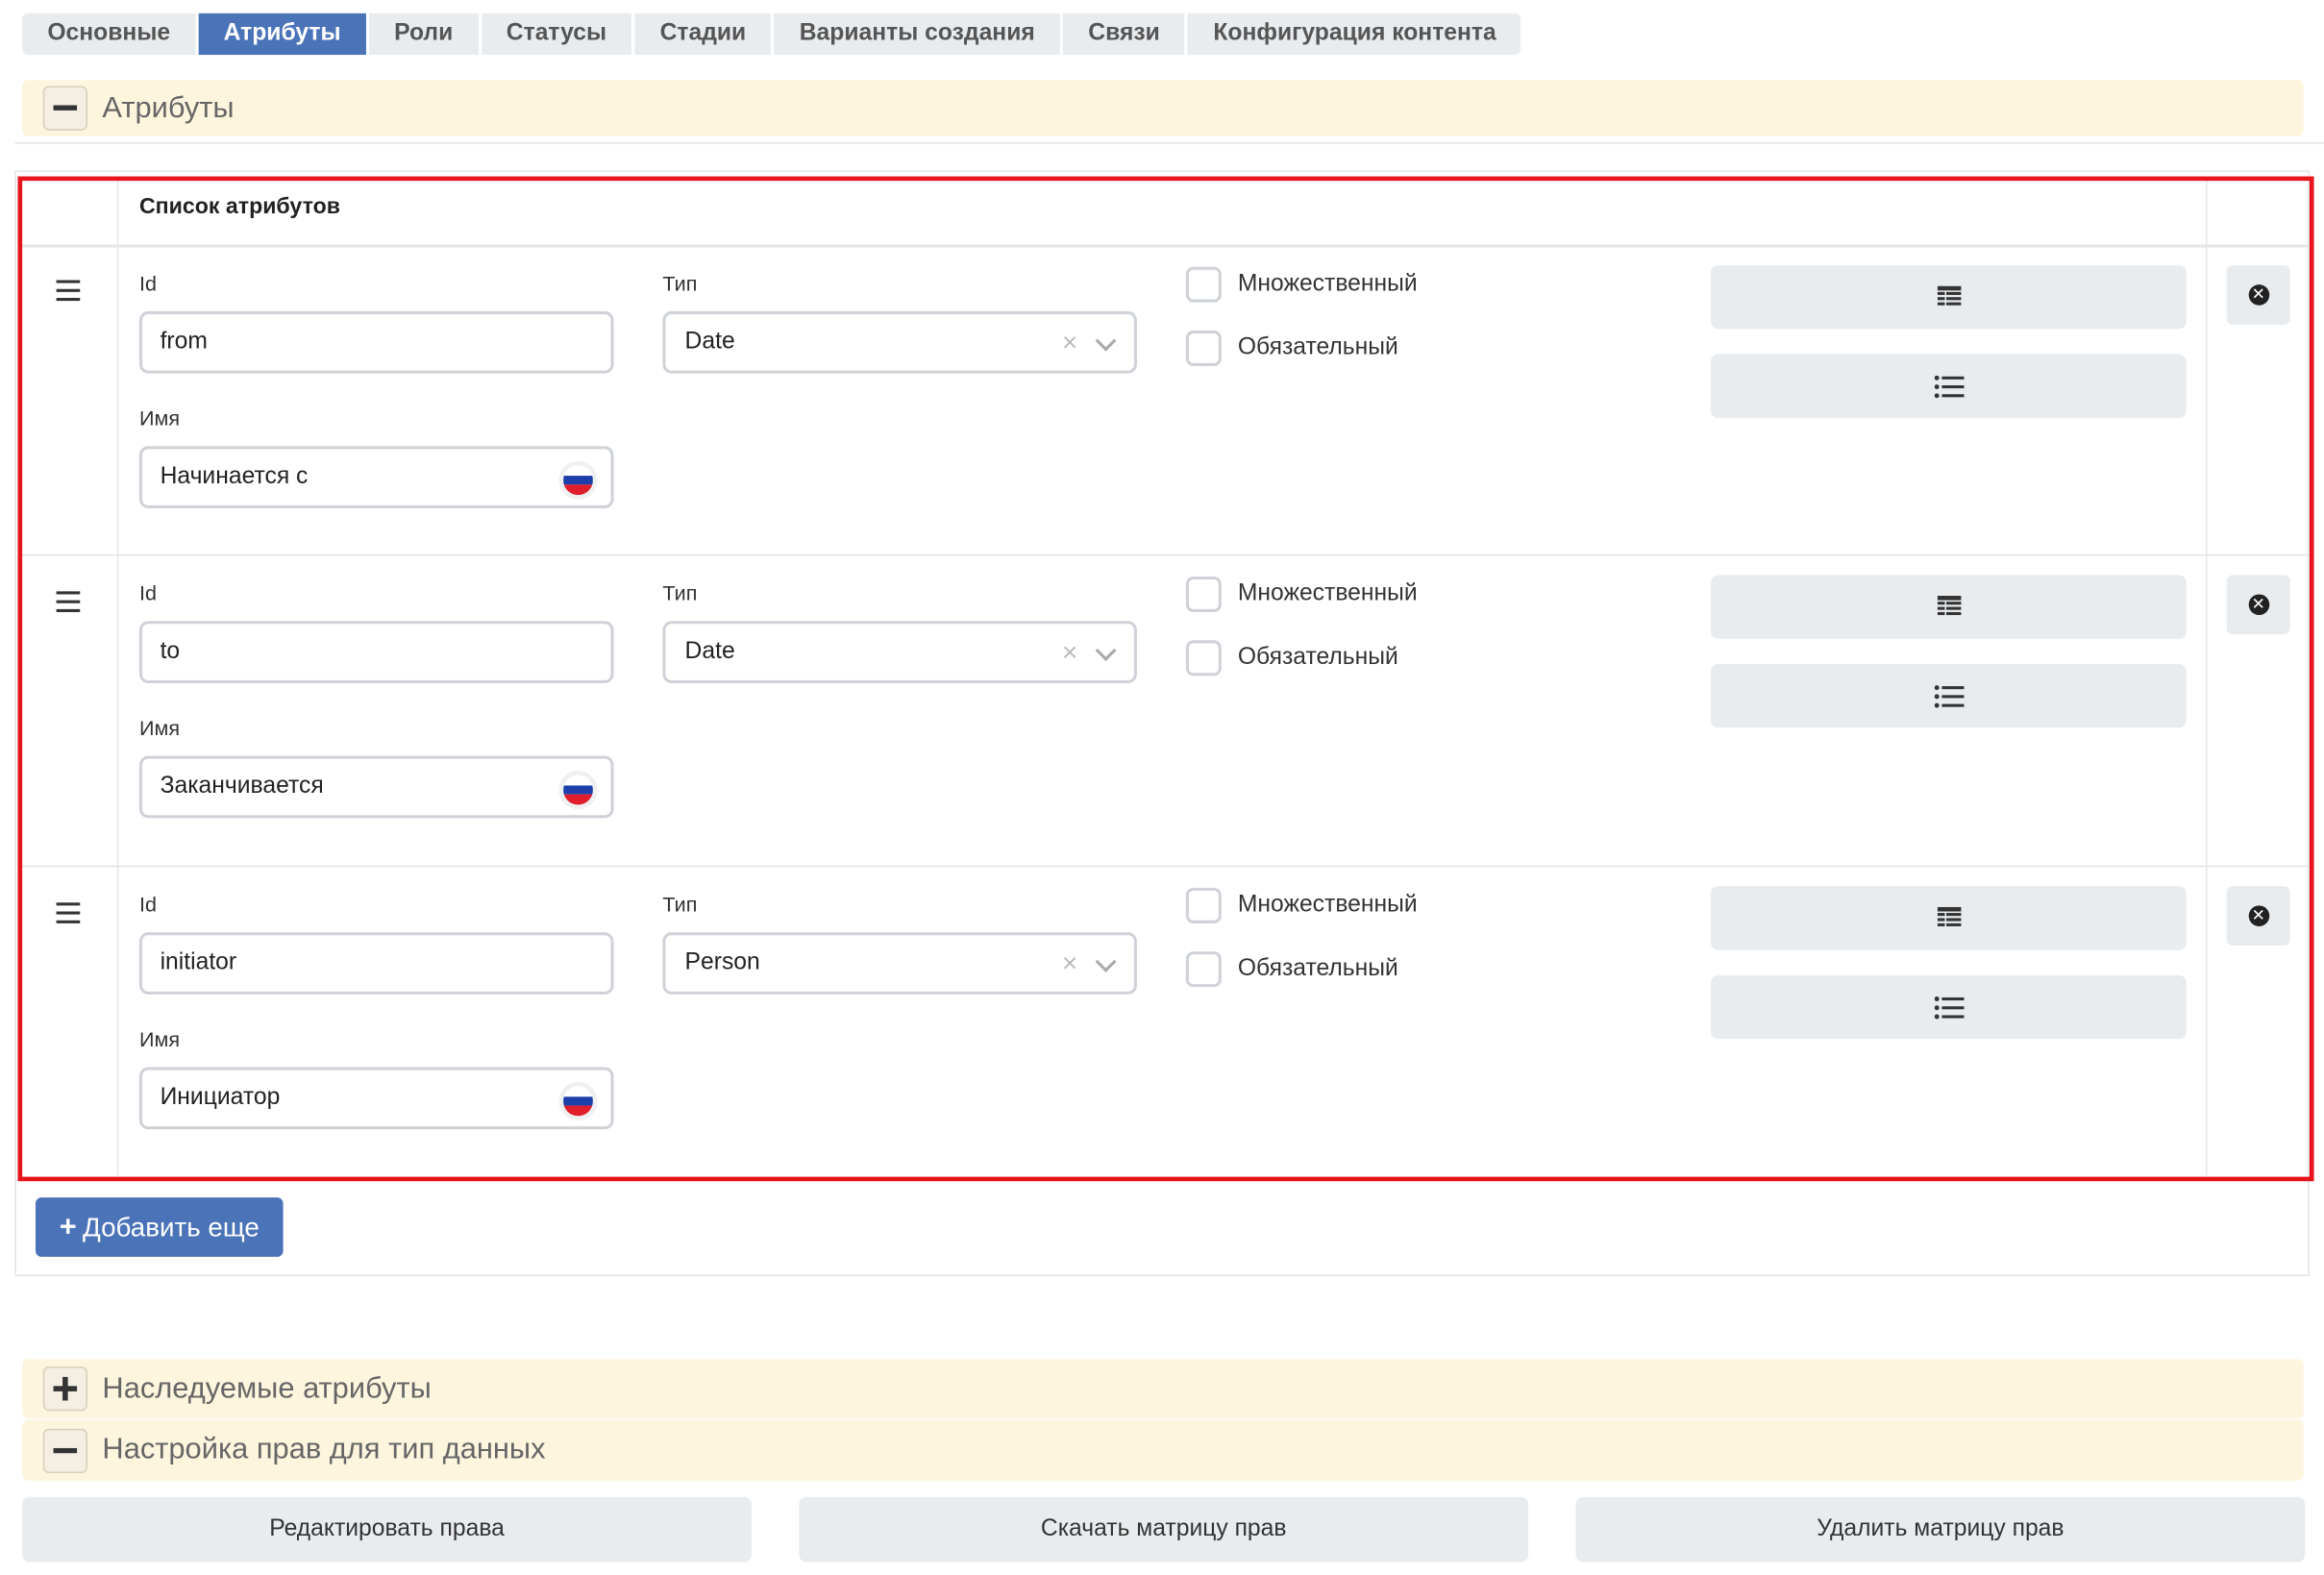  I want to click on collapse-attributes-button, so click(64, 108).